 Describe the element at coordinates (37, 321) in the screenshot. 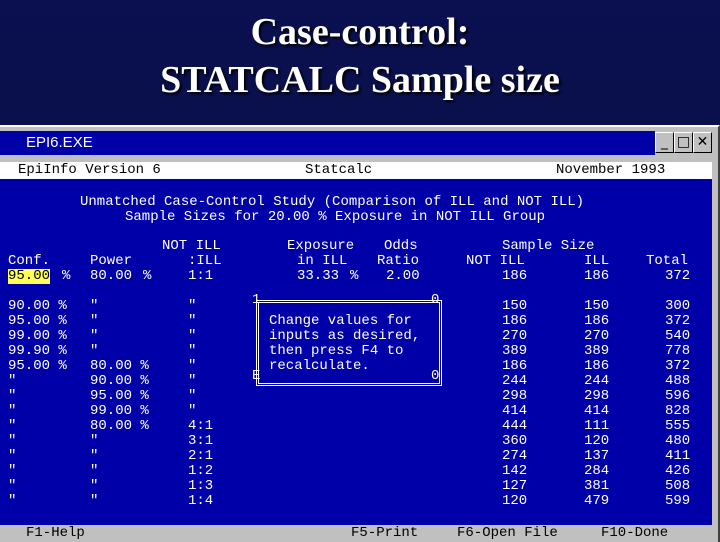

I see `row-conf: 95.00 %` at that location.